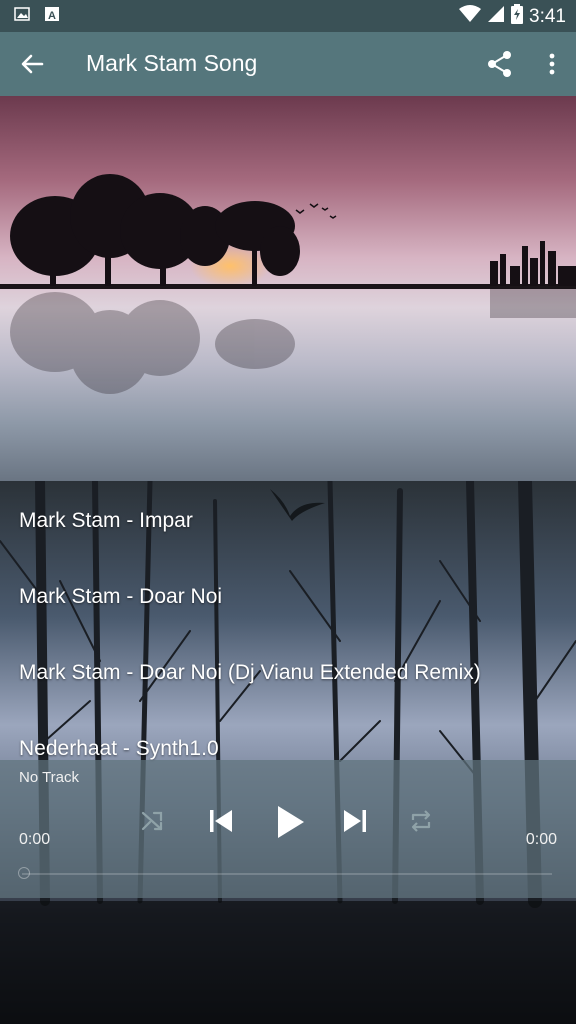 The width and height of the screenshot is (576, 1024). I want to click on repeat-icon, so click(421, 821).